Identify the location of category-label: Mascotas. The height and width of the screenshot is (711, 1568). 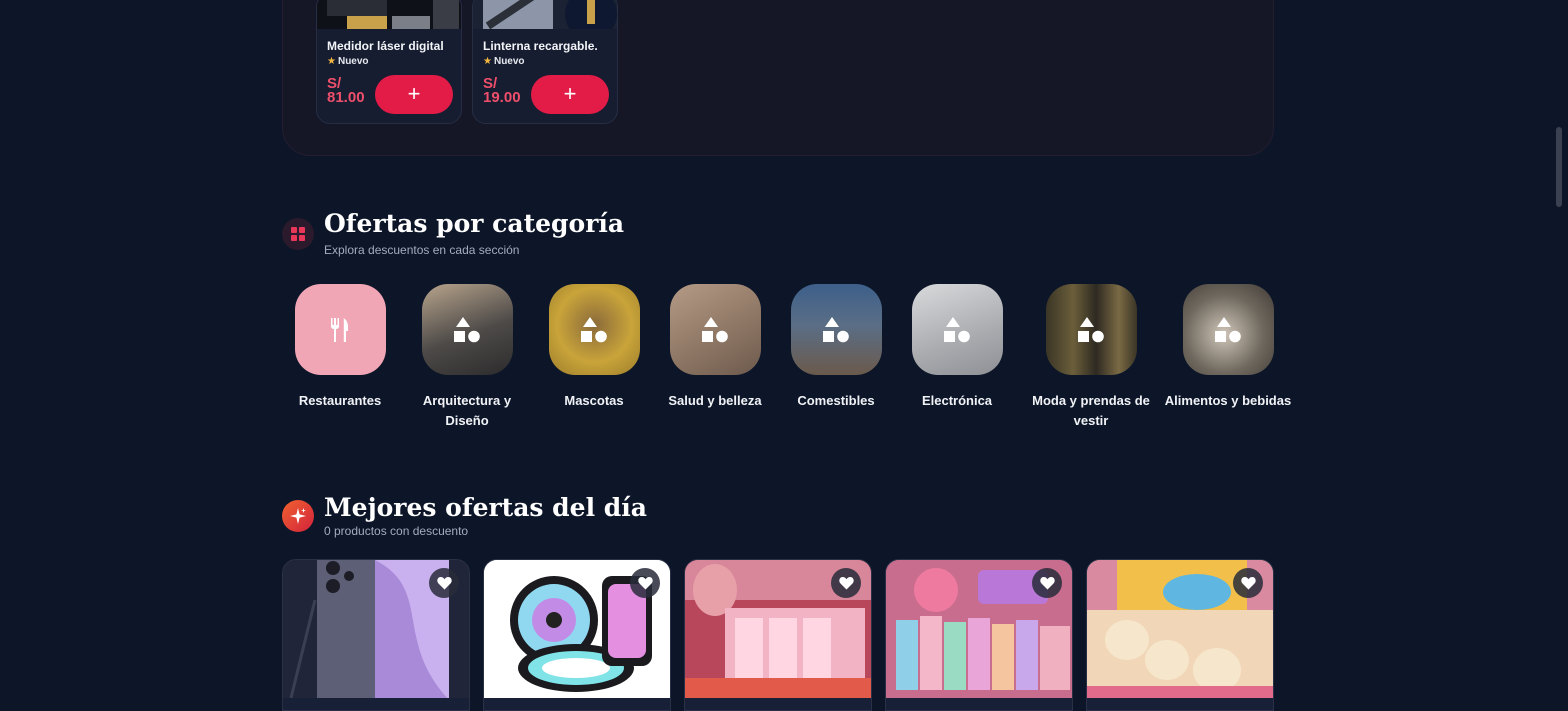
(594, 400).